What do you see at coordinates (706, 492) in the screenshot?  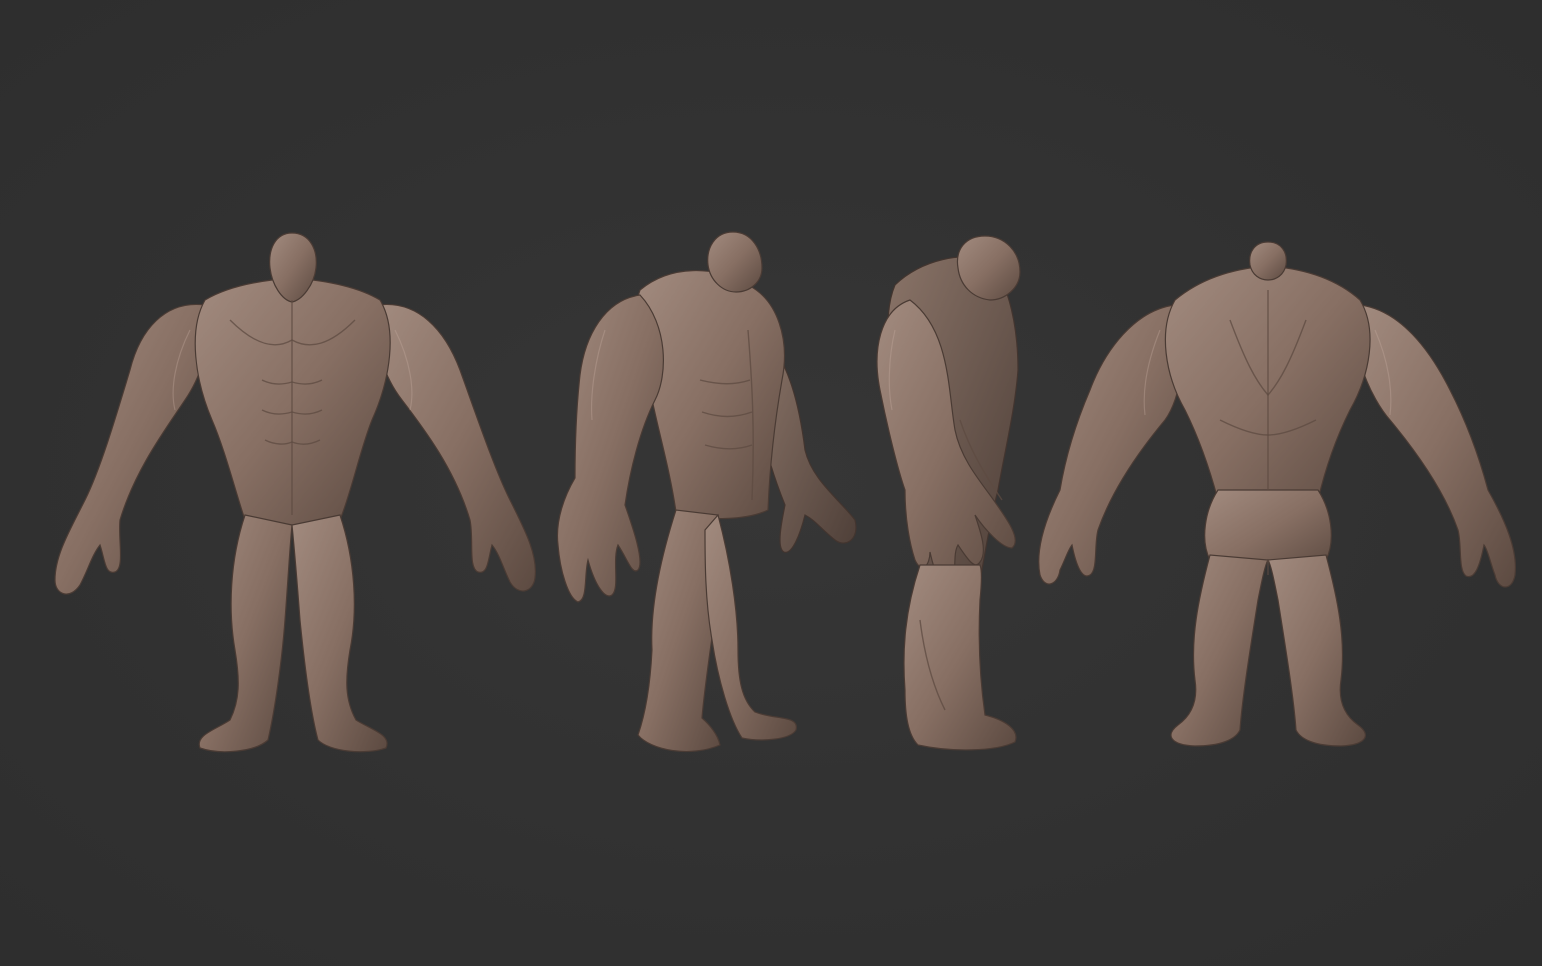 I see `three-quarter-view-sculpt` at bounding box center [706, 492].